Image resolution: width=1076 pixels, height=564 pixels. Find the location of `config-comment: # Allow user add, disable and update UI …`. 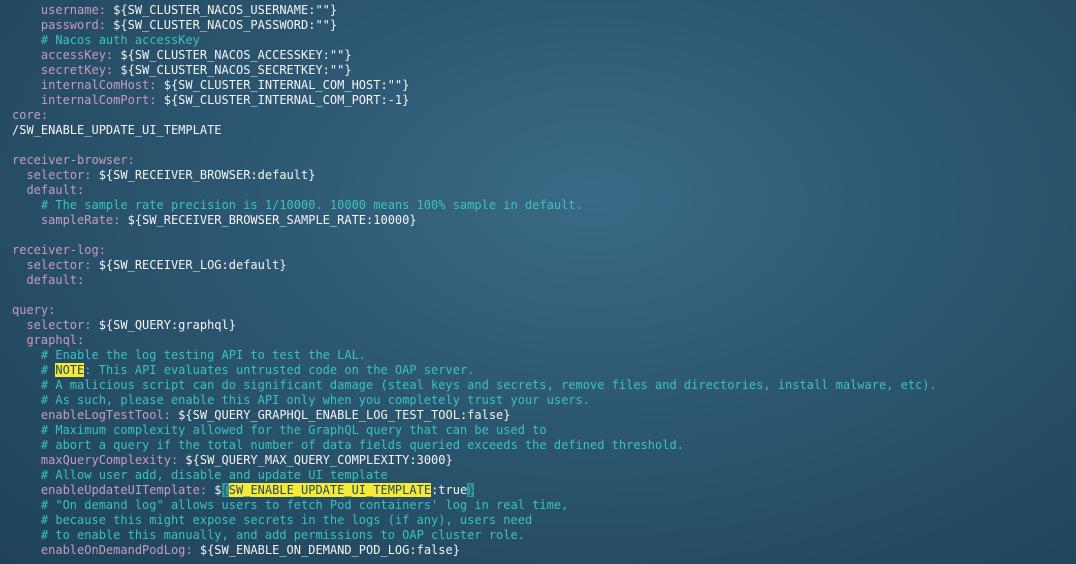

config-comment: # Allow user add, disable and update UI … is located at coordinates (214, 475).